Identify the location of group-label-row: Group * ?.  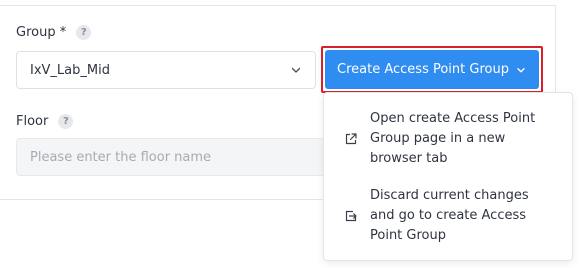
(54, 32).